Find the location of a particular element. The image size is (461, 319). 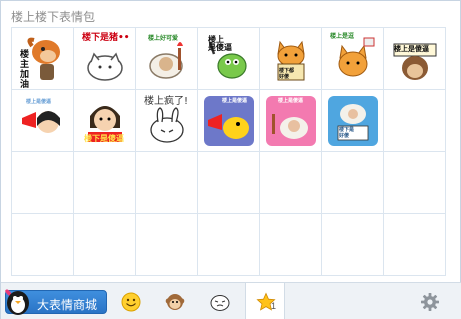

sticker-monkey-image is located at coordinates (415, 61).